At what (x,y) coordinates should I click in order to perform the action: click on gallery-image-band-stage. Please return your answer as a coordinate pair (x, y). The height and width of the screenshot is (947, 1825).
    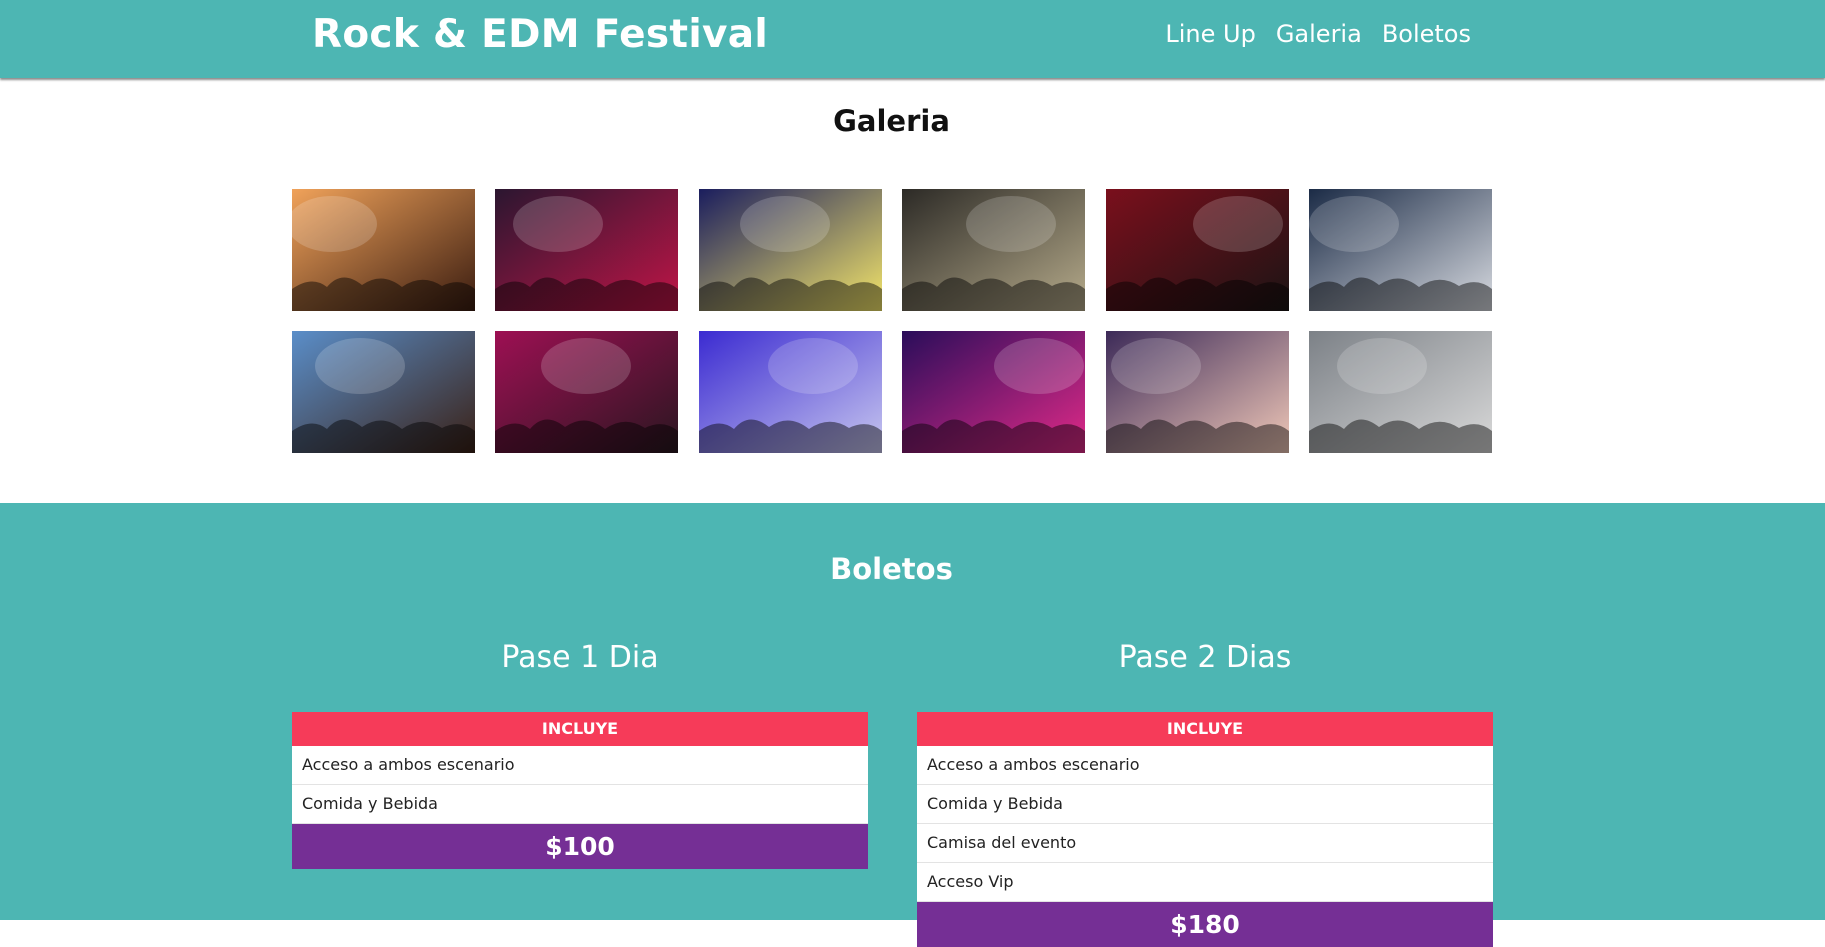
    Looking at the image, I should click on (1197, 392).